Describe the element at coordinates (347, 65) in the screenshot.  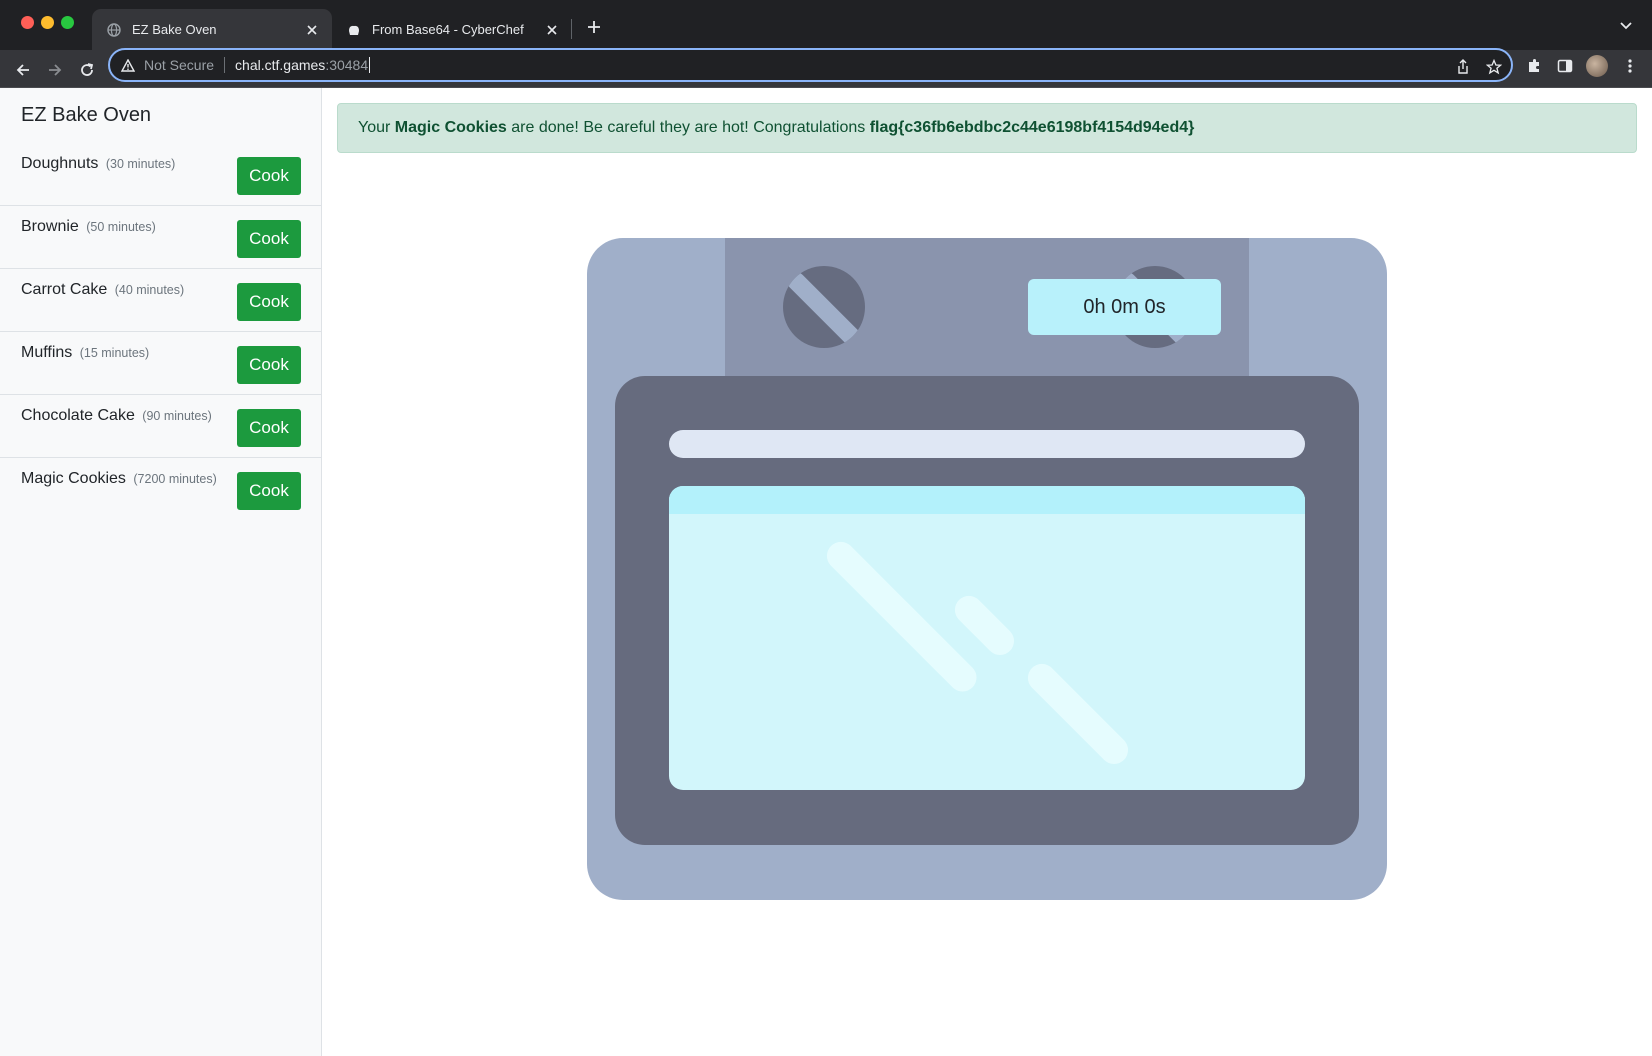
I see `address-port: :30484` at that location.